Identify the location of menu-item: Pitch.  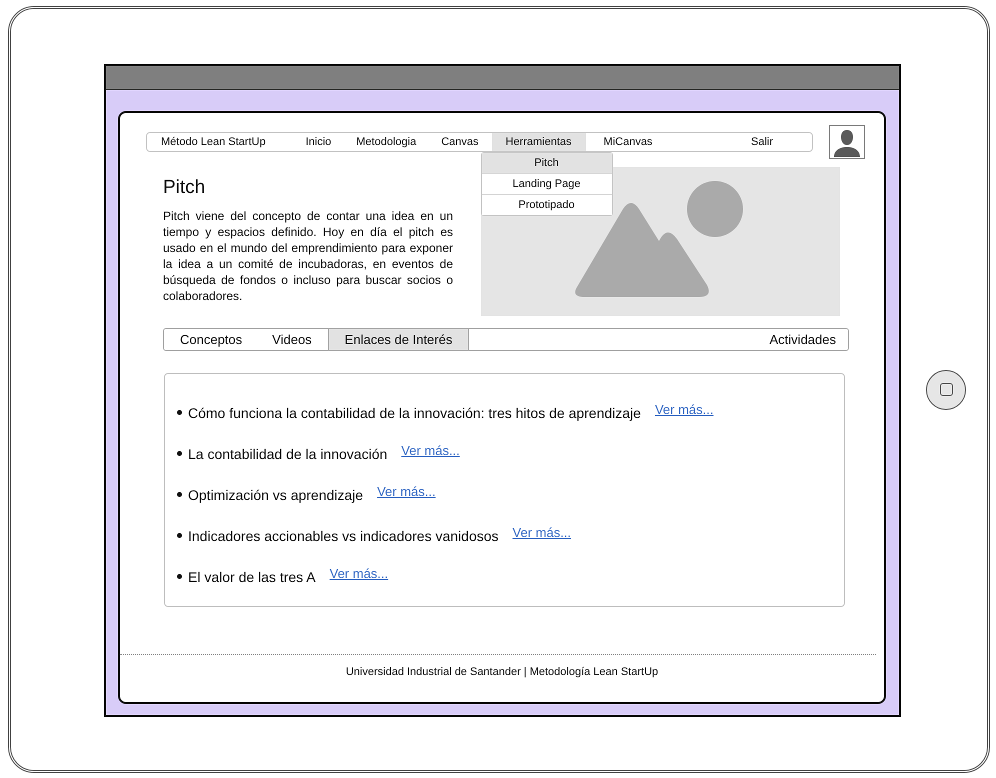
(547, 163).